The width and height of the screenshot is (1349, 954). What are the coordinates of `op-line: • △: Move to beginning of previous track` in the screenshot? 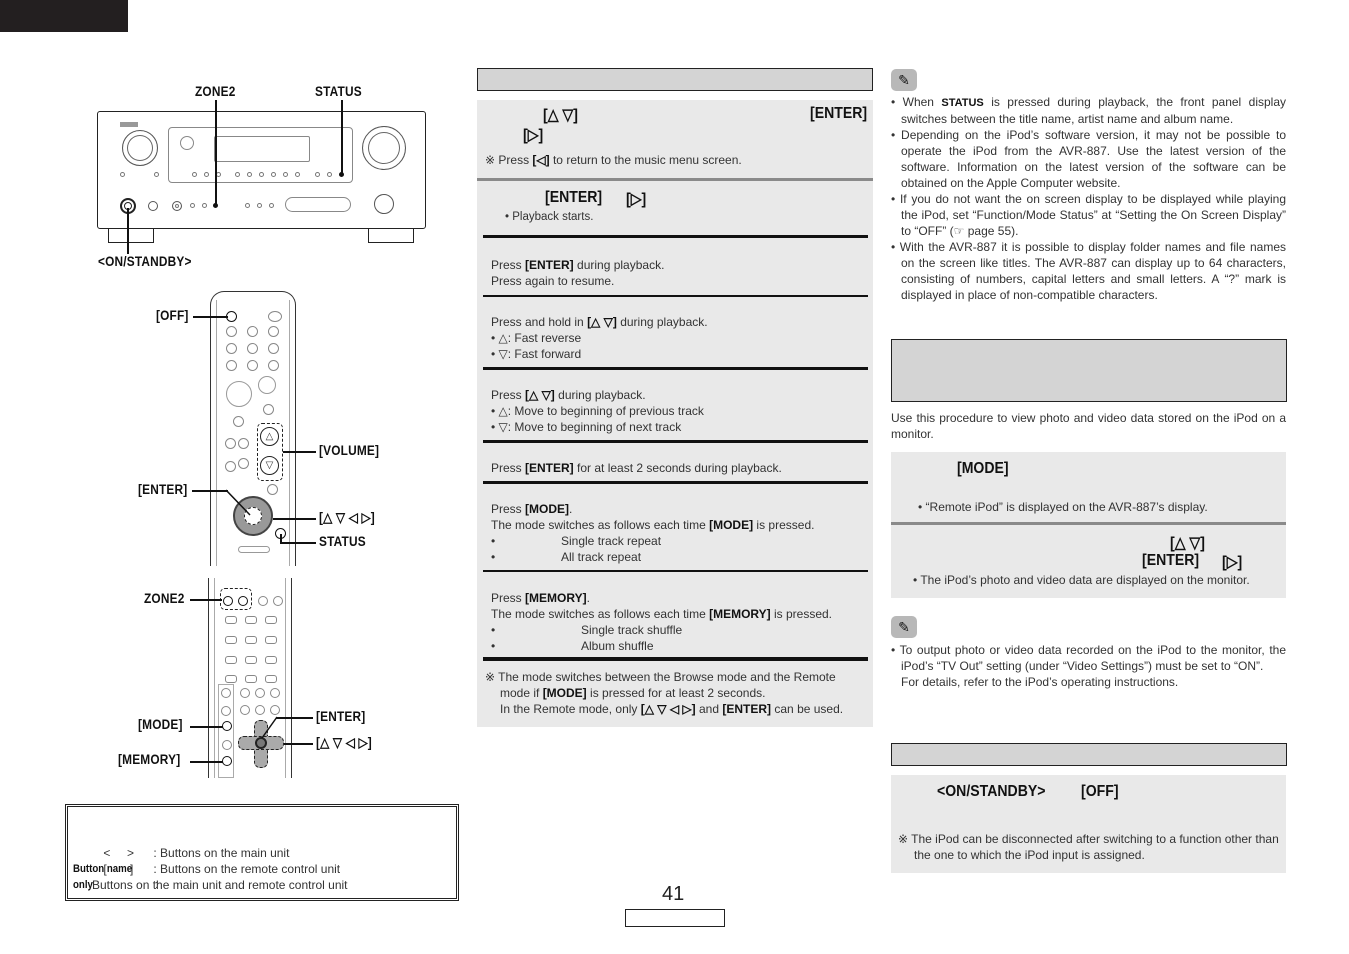 It's located at (597, 411).